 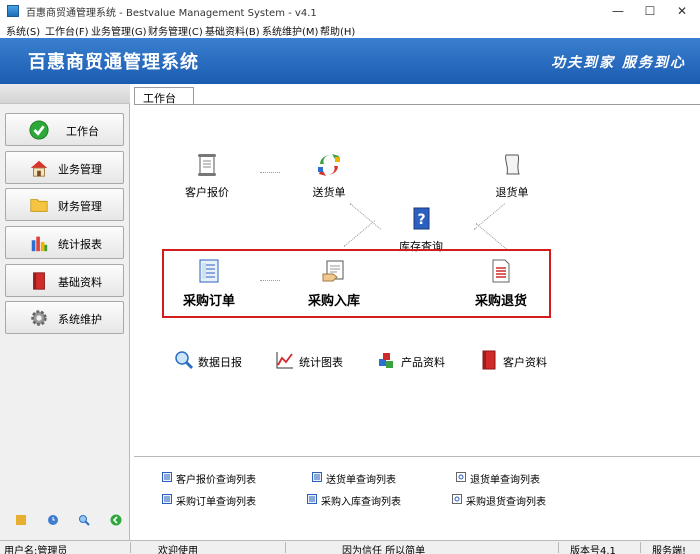 I want to click on exit-icon, so click(x=116, y=520).